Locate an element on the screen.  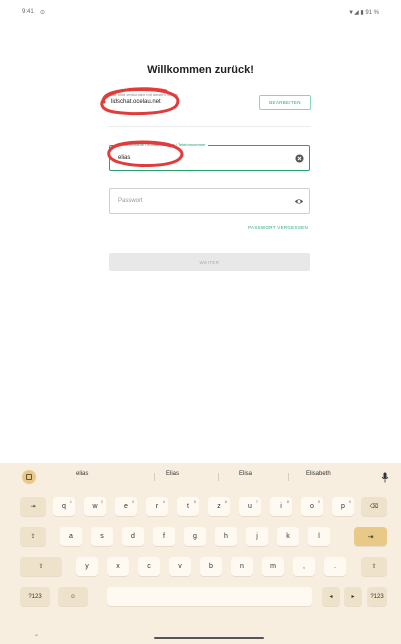
key-hint: 2 is located at coordinates (101, 501).